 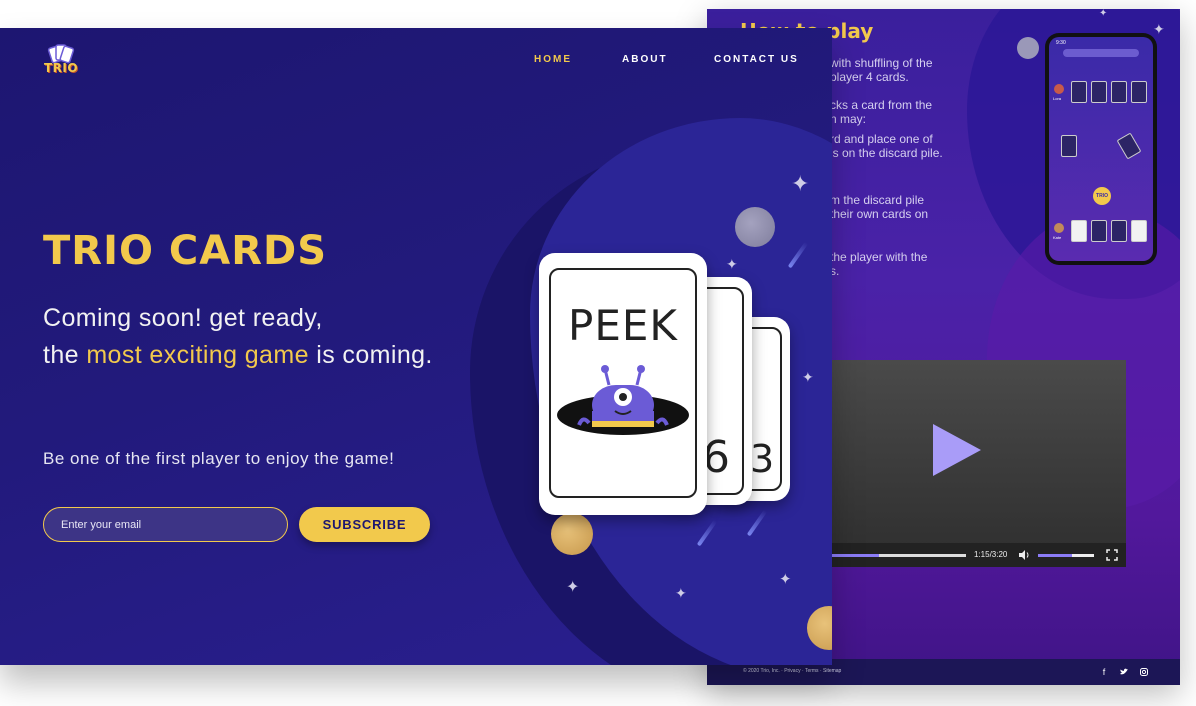 What do you see at coordinates (61, 68) in the screenshot?
I see `logo-text: TRIO` at bounding box center [61, 68].